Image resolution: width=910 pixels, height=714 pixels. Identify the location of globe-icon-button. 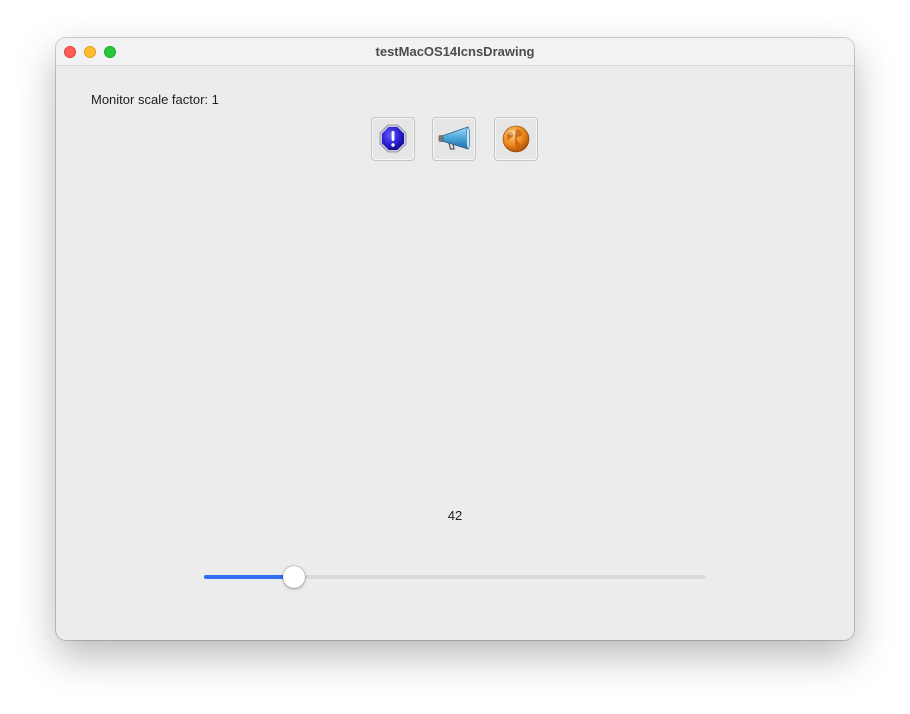
(516, 139).